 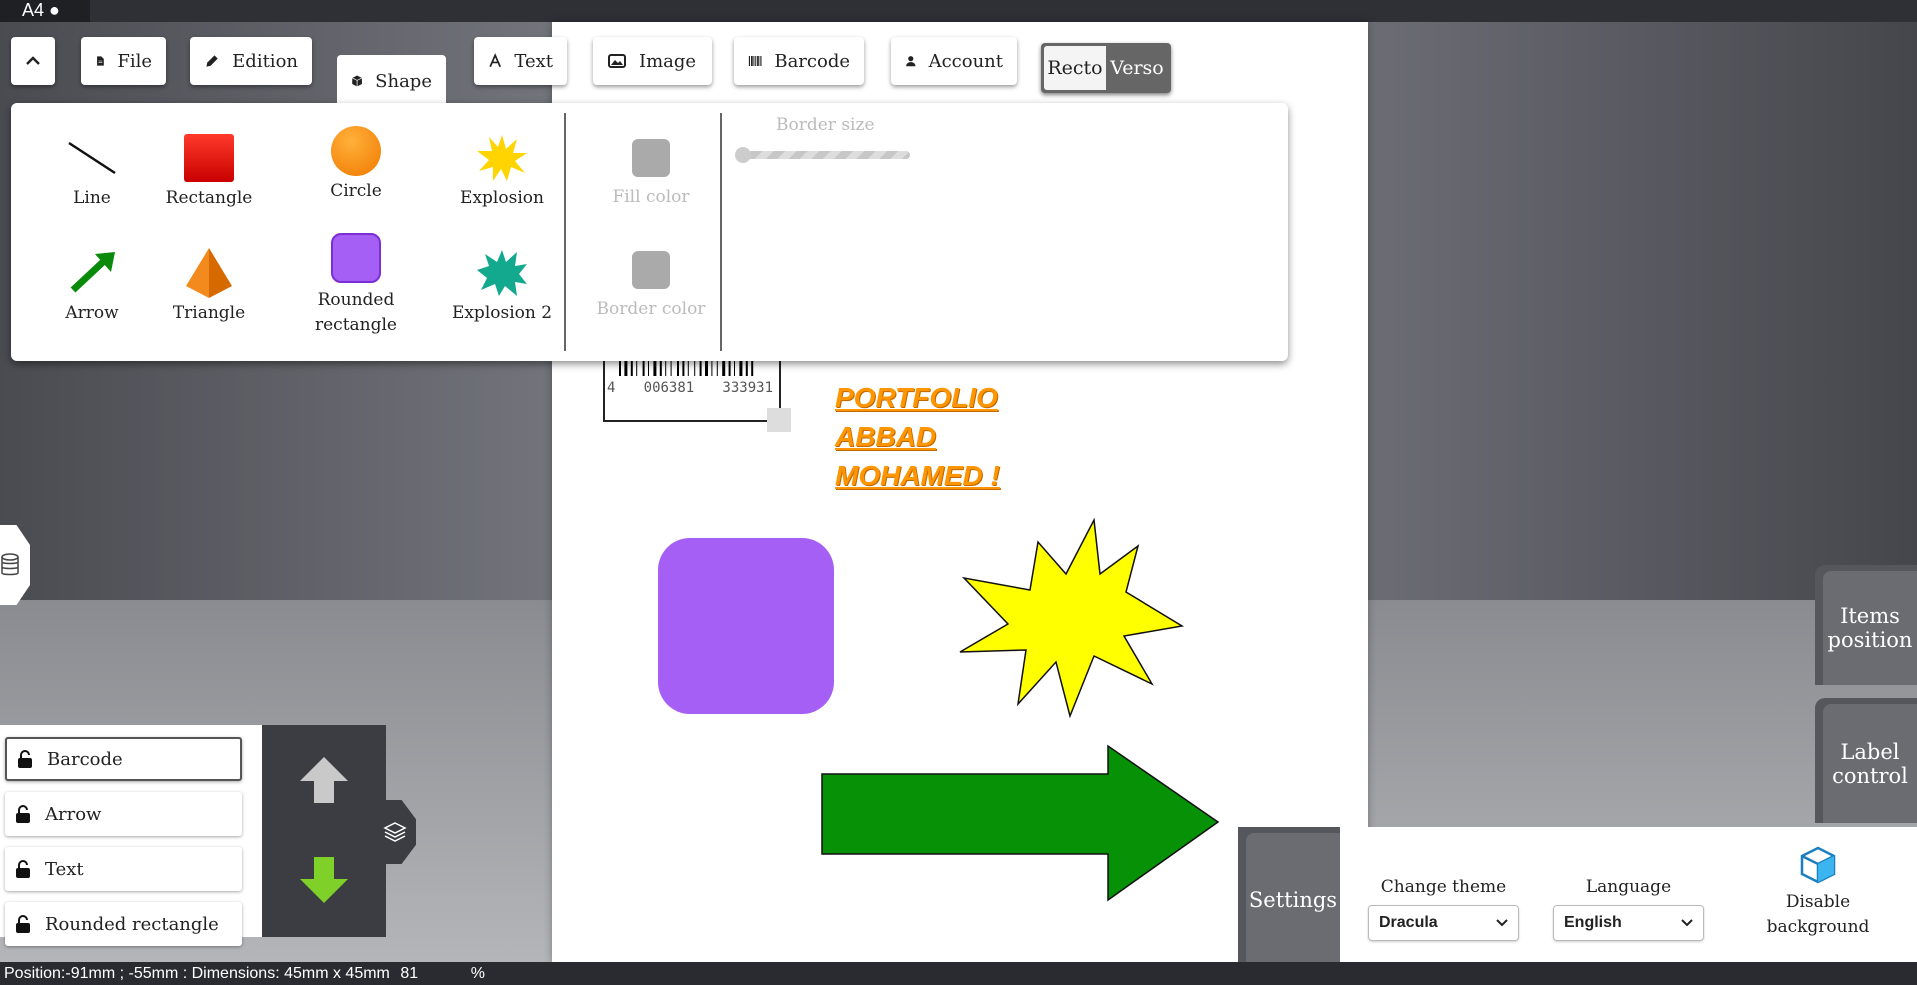 I want to click on shape-menu-label: Shape, so click(x=403, y=81).